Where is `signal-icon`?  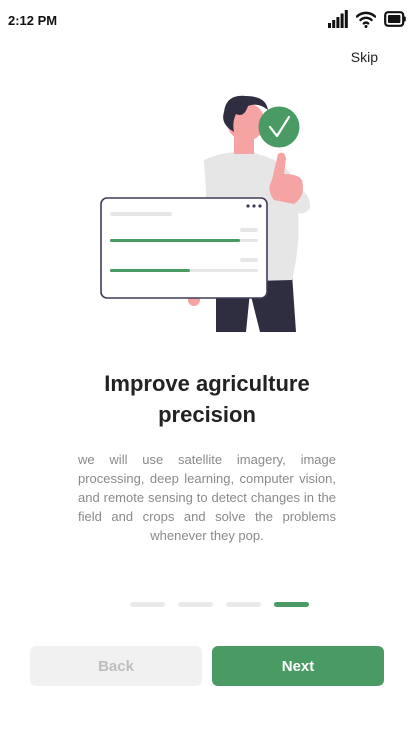
signal-icon is located at coordinates (338, 19).